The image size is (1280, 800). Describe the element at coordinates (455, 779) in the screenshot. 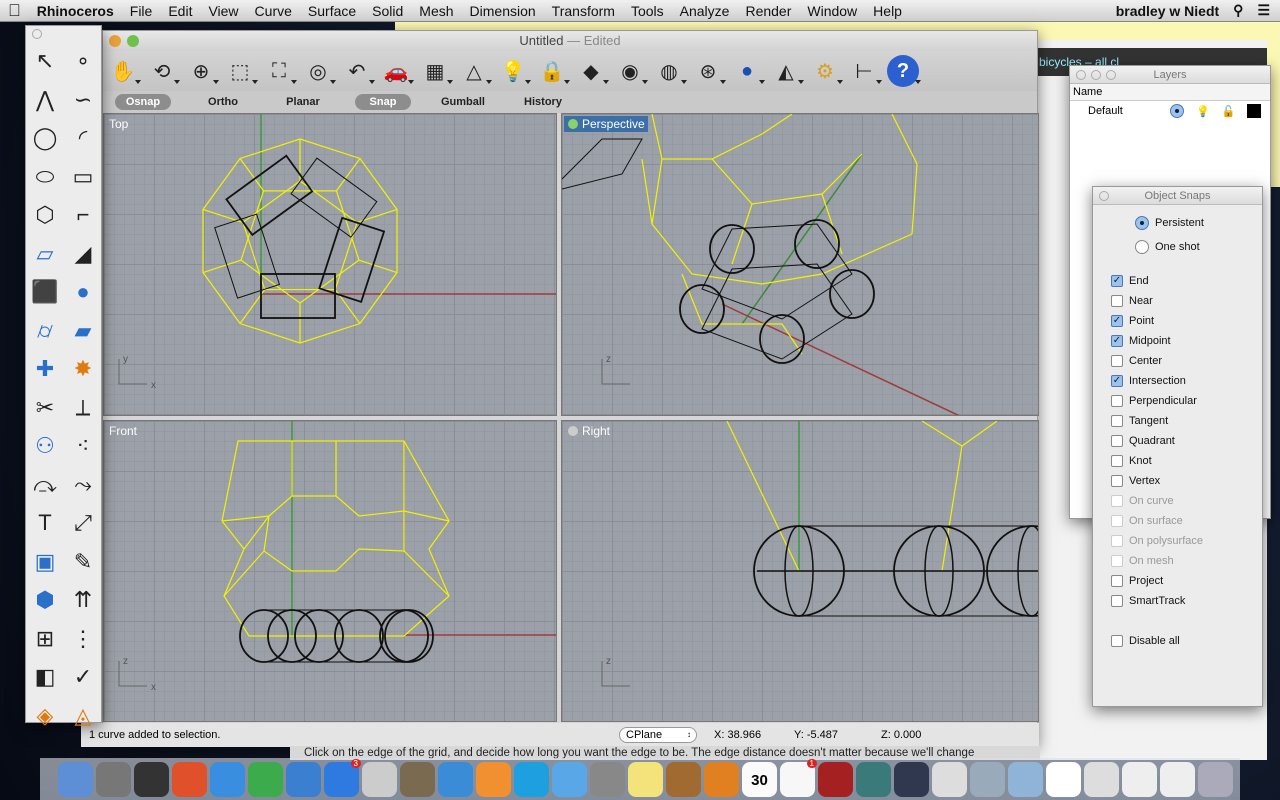

I see `dock-word` at that location.